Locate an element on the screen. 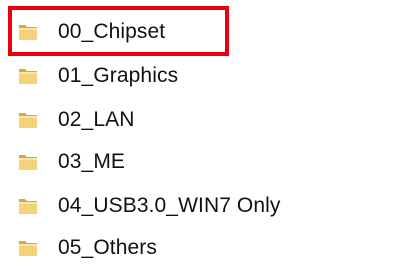 This screenshot has width=393, height=273. folder-label: 03_ME is located at coordinates (92, 161).